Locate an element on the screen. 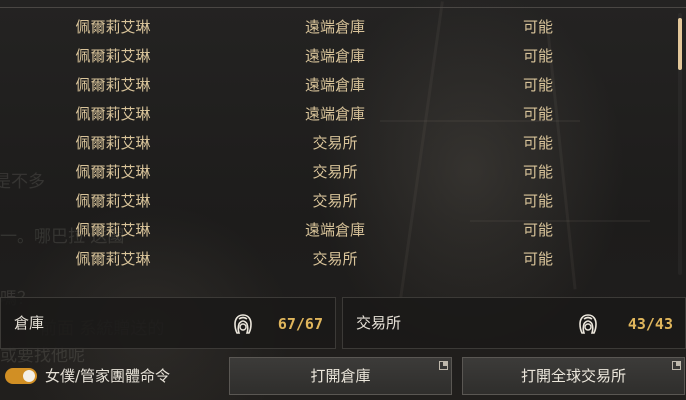 This screenshot has height=400, width=686. open-global-market-button: 打開全球交易所 is located at coordinates (573, 376).